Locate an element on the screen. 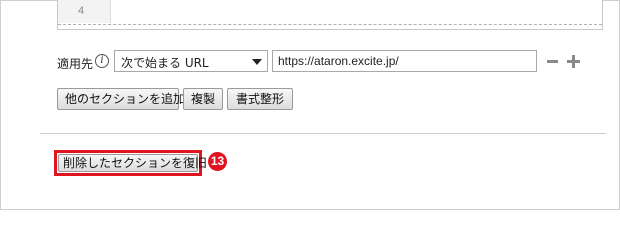 This screenshot has width=620, height=240. info-icon: i is located at coordinates (102, 61).